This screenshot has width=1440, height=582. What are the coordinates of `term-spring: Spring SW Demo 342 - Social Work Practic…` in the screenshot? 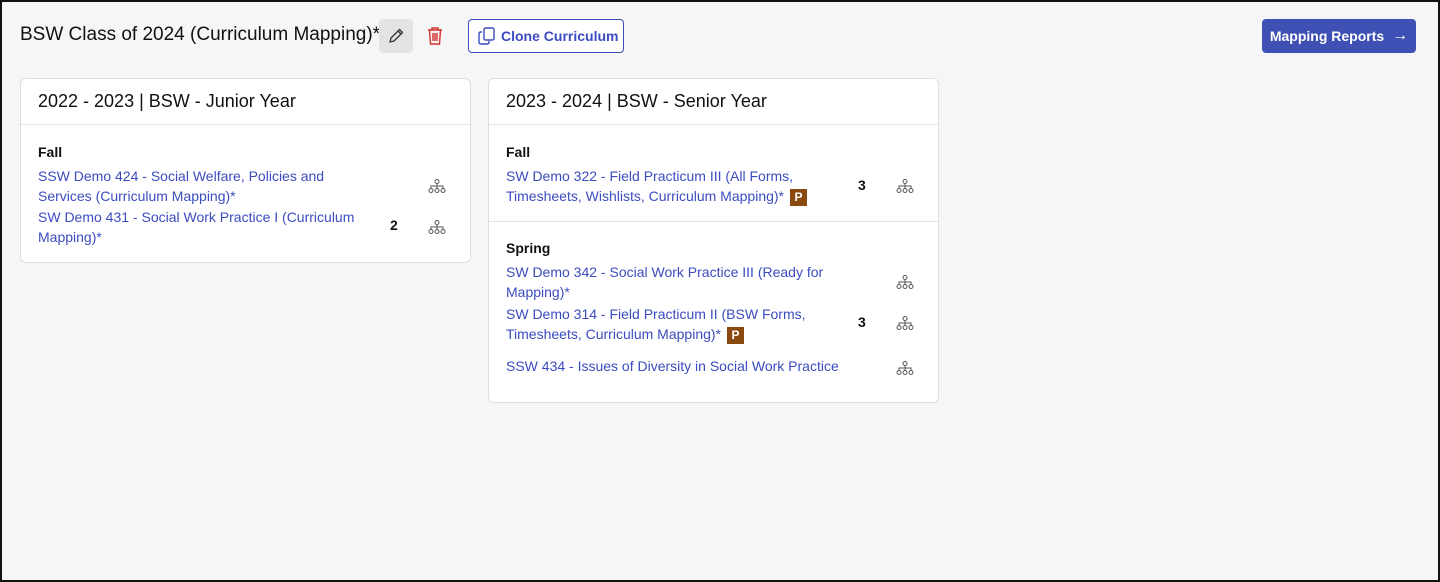 It's located at (713, 303).